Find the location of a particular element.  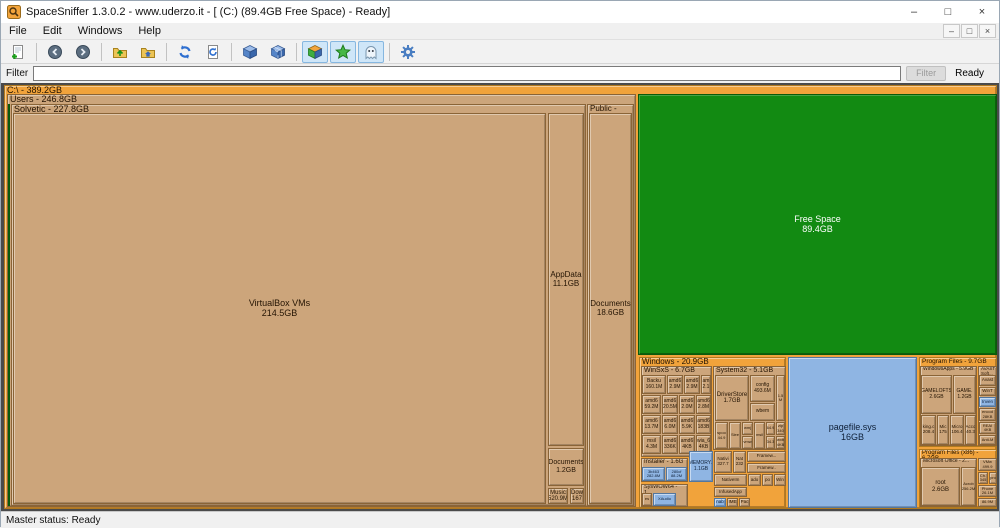

treemap-block-winsxs-amd64-9: amd6 6.0M is located at coordinates (670, 424).